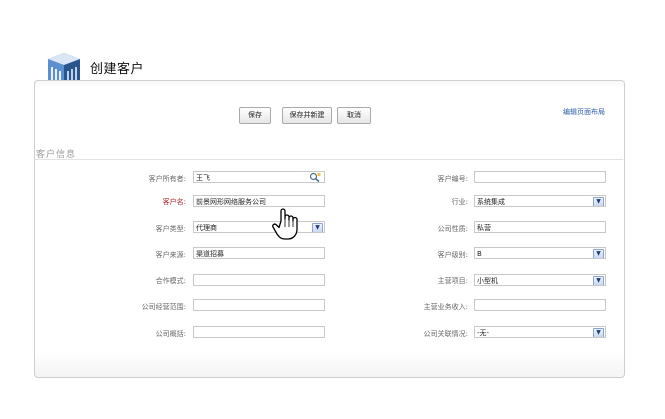 The height and width of the screenshot is (419, 665). Describe the element at coordinates (540, 305) in the screenshot. I see `main-revenue-field` at that location.